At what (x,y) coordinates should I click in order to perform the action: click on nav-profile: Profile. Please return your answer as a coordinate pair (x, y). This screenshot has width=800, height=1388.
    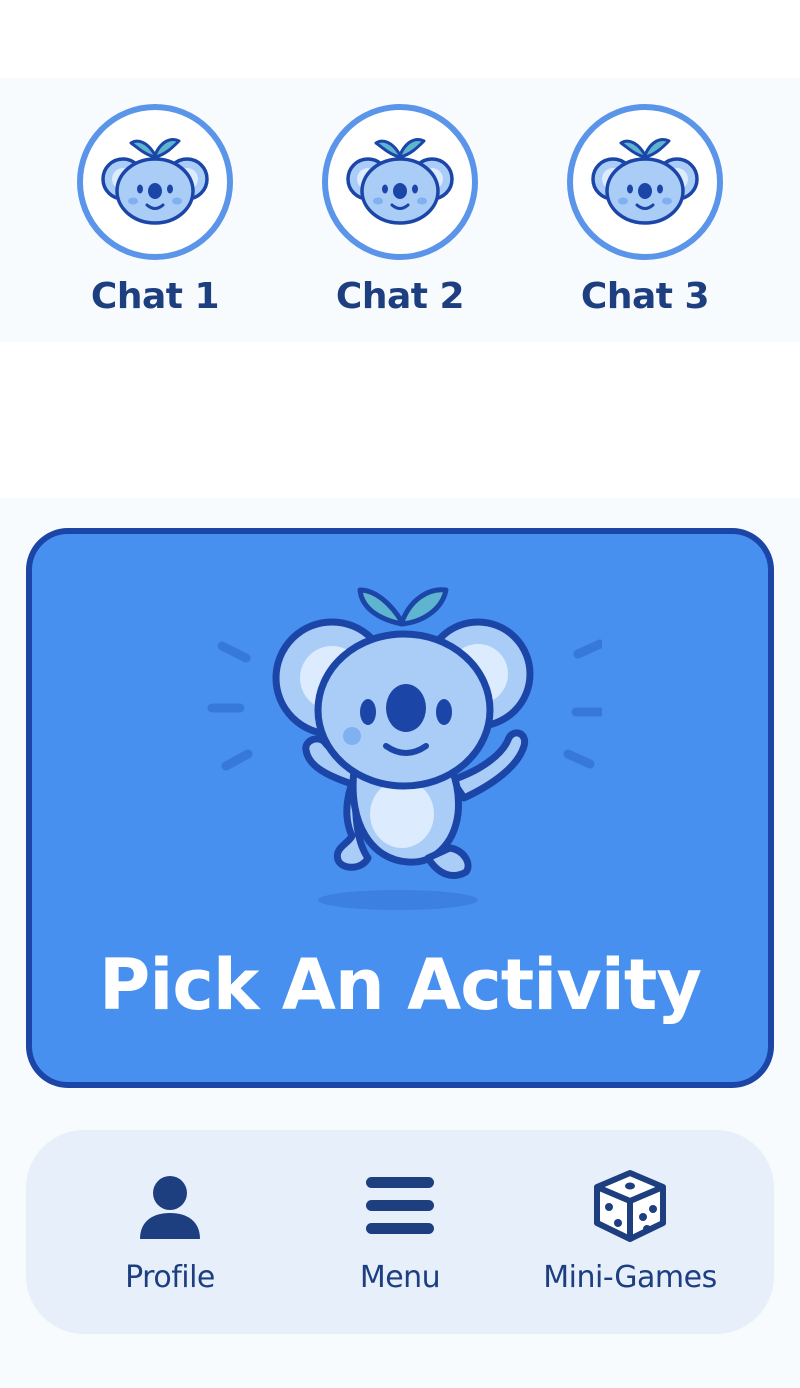
    Looking at the image, I should click on (170, 1231).